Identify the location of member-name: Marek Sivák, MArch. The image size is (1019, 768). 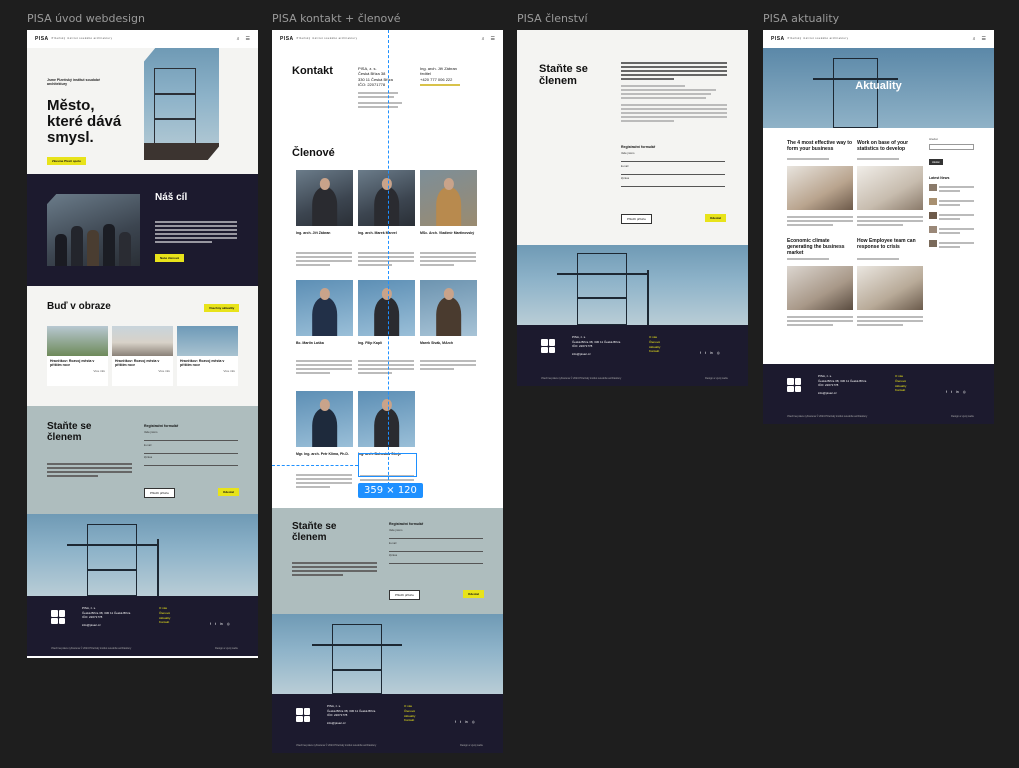
(437, 343).